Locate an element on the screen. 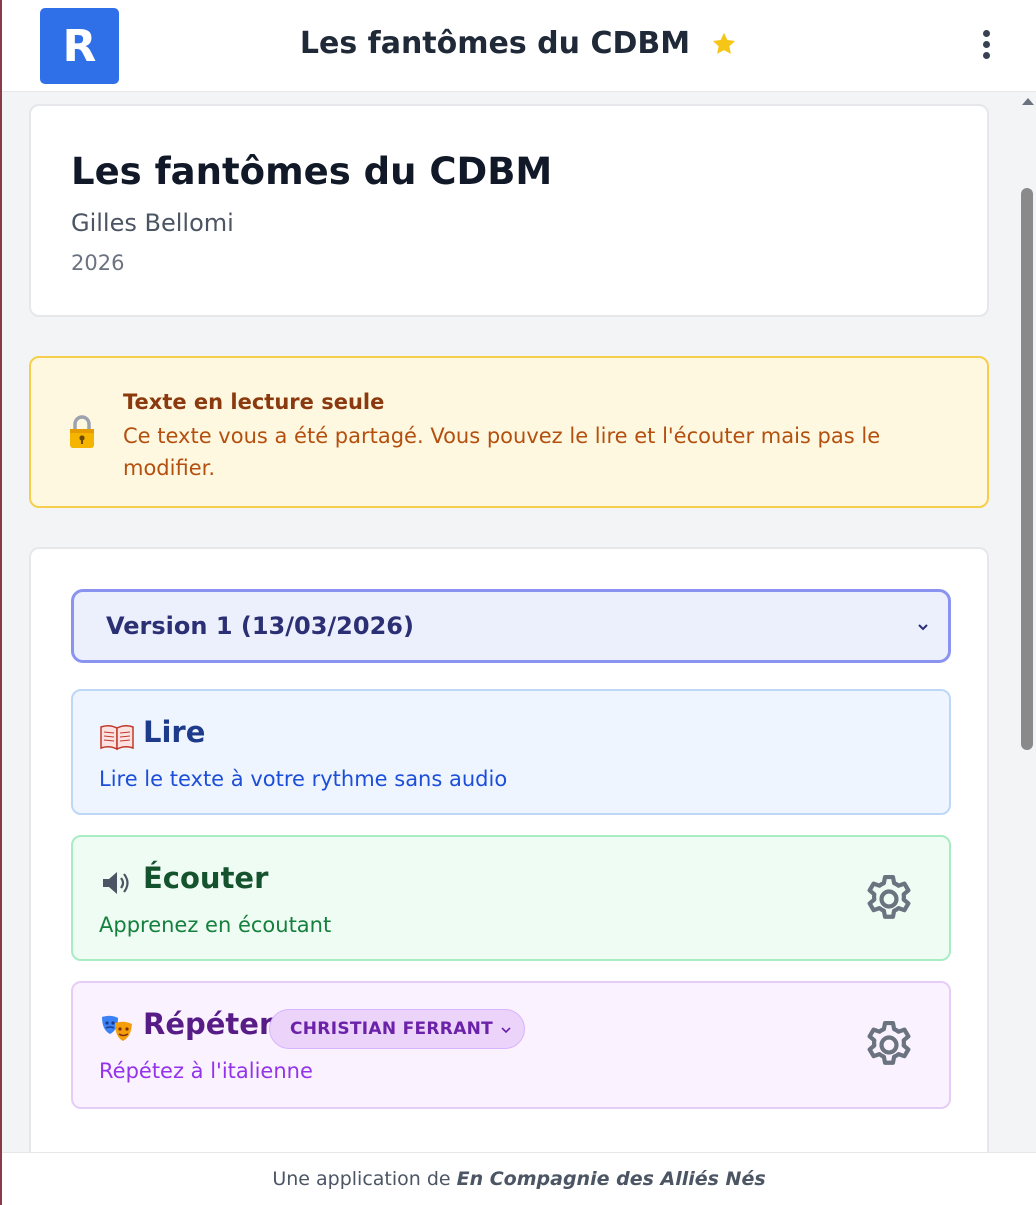 The image size is (1036, 1205). mode-listen-title: Écouter is located at coordinates (206, 878).